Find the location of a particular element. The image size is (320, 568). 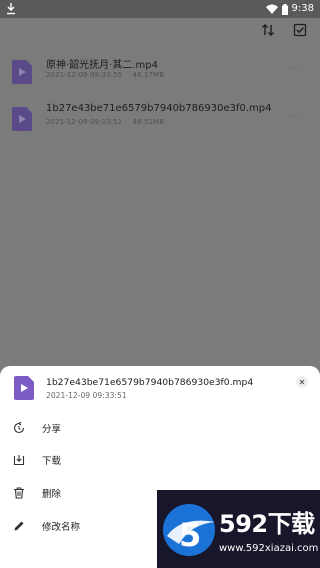

svg-text: 5 is located at coordinates (190, 535).